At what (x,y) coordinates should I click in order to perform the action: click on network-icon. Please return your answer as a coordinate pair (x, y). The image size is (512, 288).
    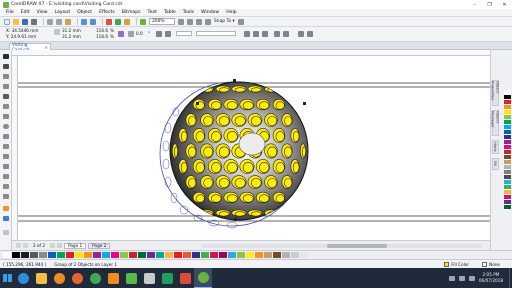
    Looking at the image, I should click on (451, 278).